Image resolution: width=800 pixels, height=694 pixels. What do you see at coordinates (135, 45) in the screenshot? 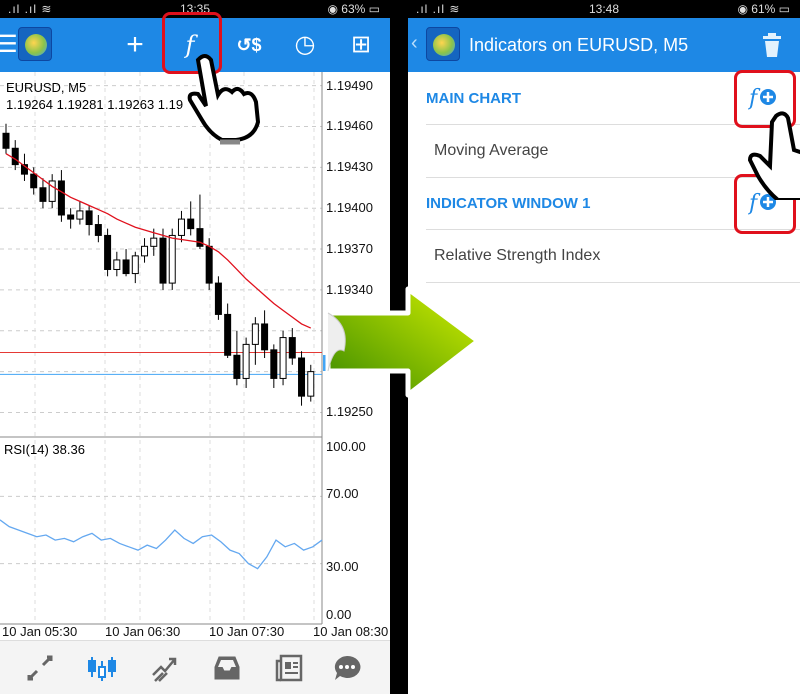
I see `crosshair-icon: +` at bounding box center [135, 45].